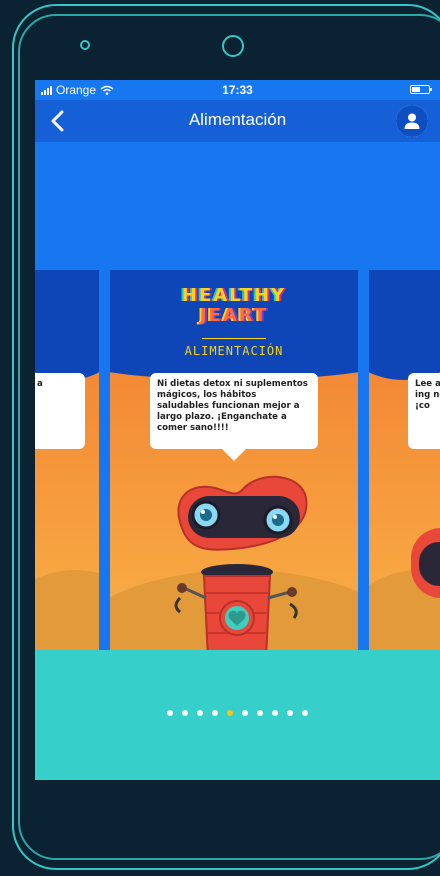  I want to click on status-time: 17:33, so click(237, 90).